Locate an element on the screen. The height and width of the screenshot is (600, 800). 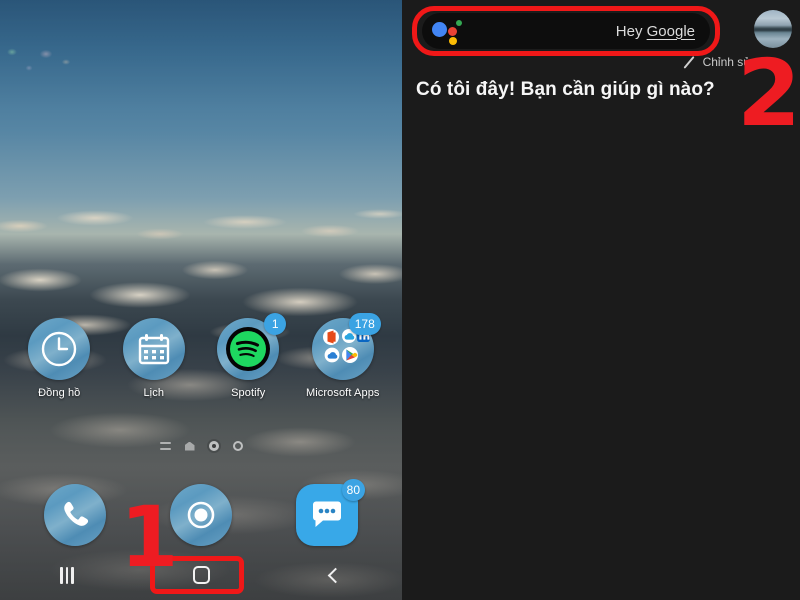
page-dot-active is located at coordinates (213, 446).